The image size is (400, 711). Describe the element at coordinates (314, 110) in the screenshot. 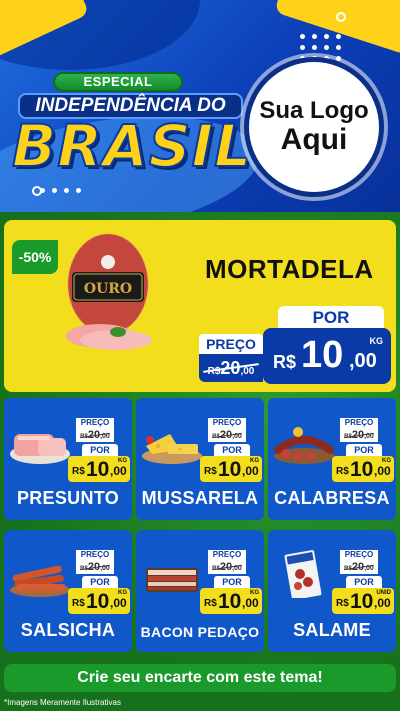

I see `logo-text-line1: Sua Logo` at that location.